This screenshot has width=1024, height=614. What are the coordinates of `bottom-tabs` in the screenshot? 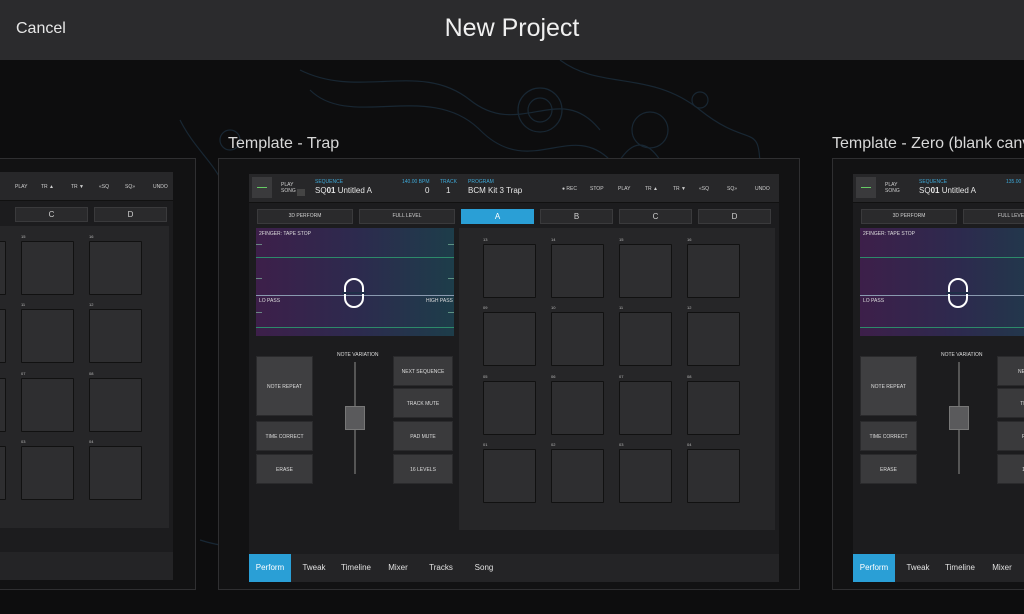 It's located at (86, 566).